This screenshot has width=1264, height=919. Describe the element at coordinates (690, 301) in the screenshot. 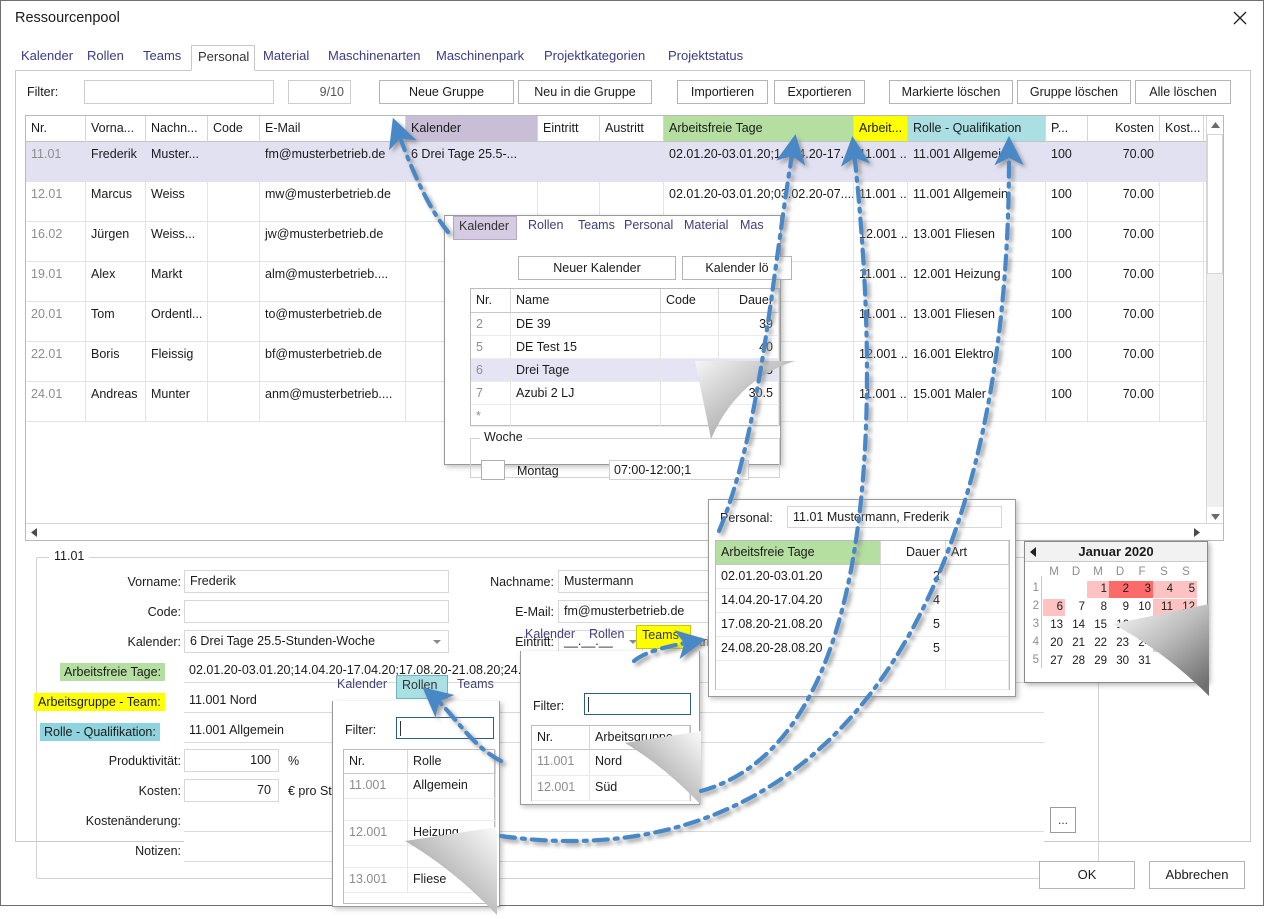

I see `kalender-col-code: Code` at that location.